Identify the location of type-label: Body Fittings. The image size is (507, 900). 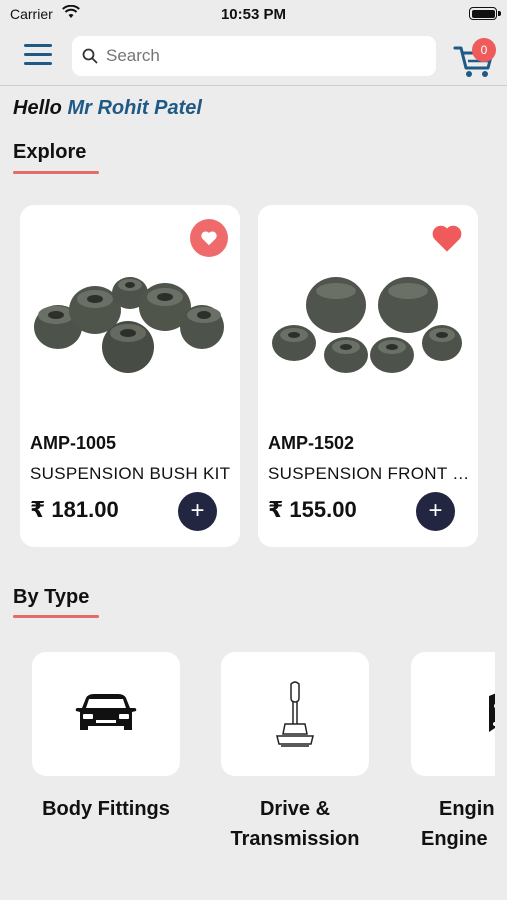
(106, 809).